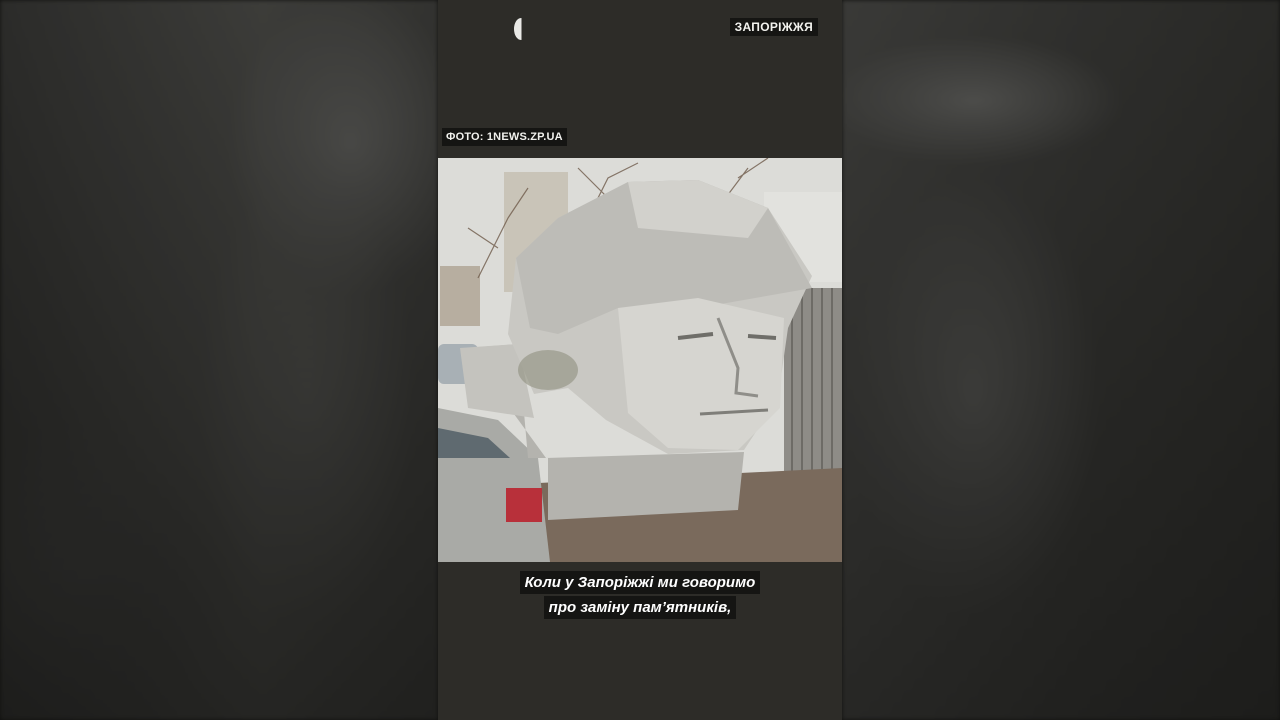 The width and height of the screenshot is (1280, 720). Describe the element at coordinates (504, 137) in the screenshot. I see `photo-credit: ФОТО: 1NEWS.ZP.UA` at that location.